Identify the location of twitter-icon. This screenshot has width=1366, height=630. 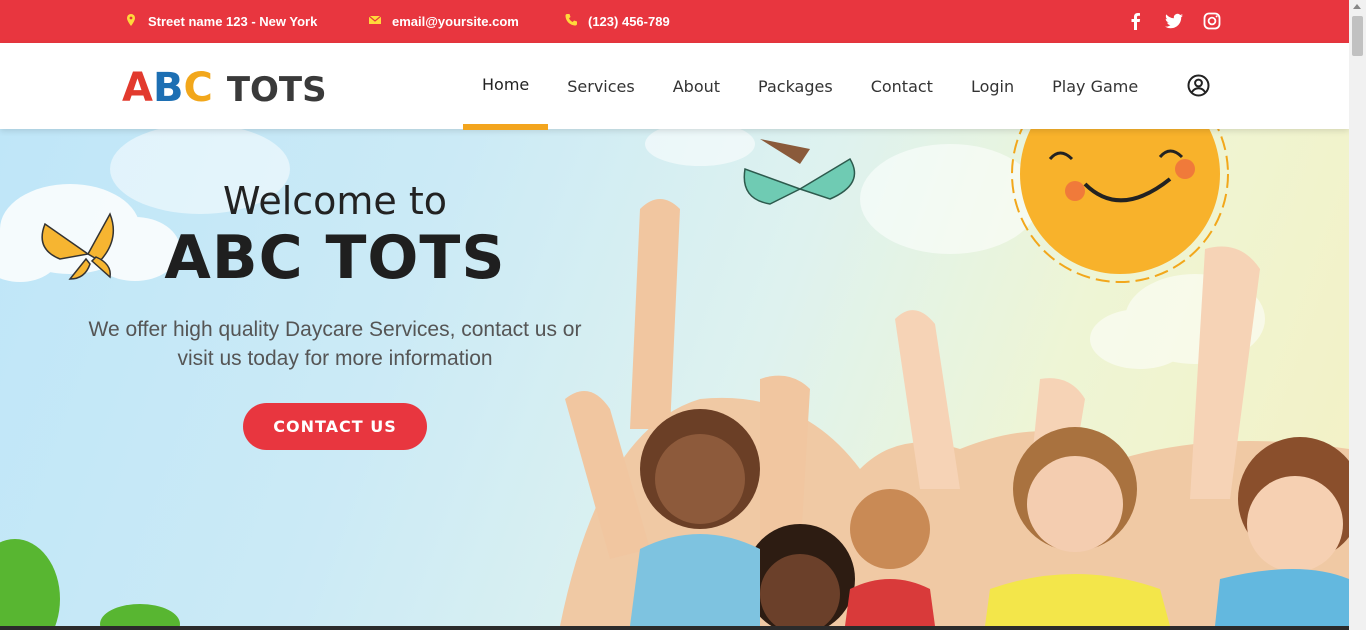
(1174, 21).